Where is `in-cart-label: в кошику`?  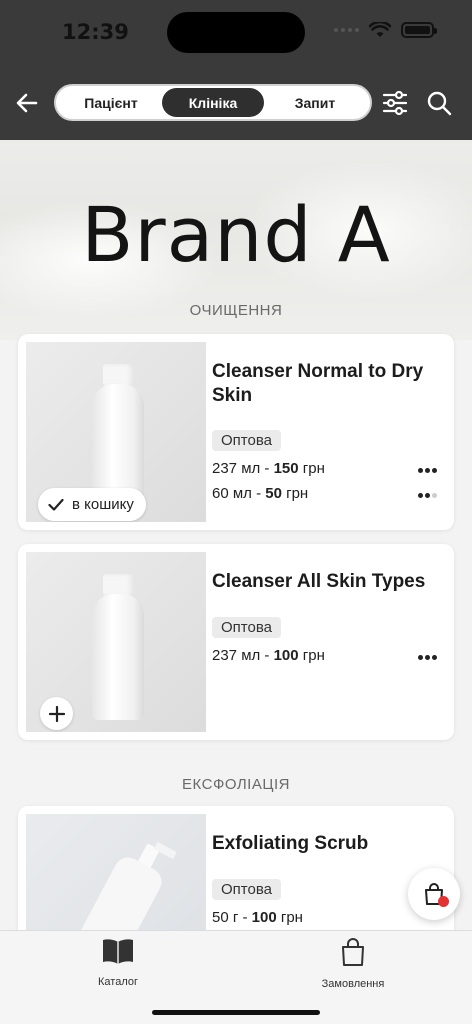
in-cart-label: в кошику is located at coordinates (103, 504).